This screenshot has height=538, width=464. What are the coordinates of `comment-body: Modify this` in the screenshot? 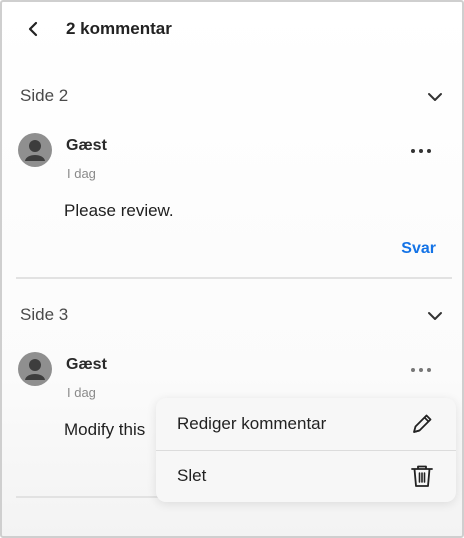 It's located at (105, 429).